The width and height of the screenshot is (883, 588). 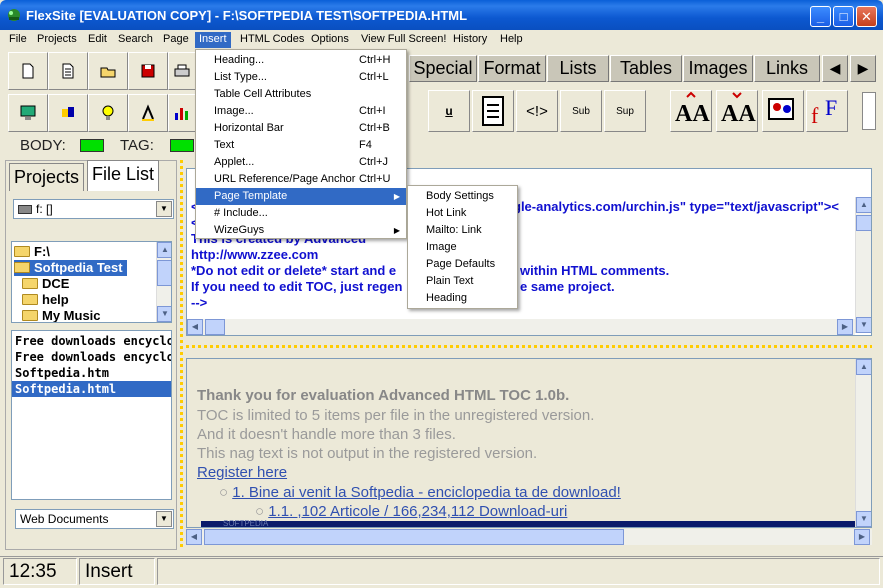 What do you see at coordinates (213, 40) in the screenshot?
I see `menu-insert: Insert` at bounding box center [213, 40].